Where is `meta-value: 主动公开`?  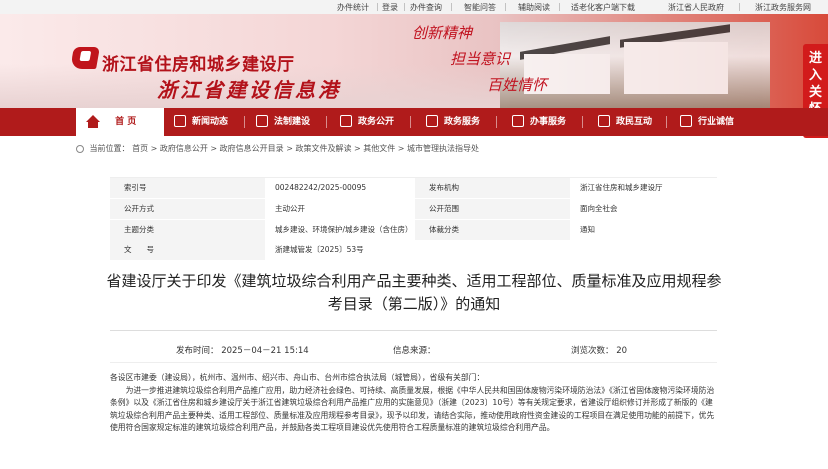
meta-value: 主动公开 is located at coordinates (290, 208).